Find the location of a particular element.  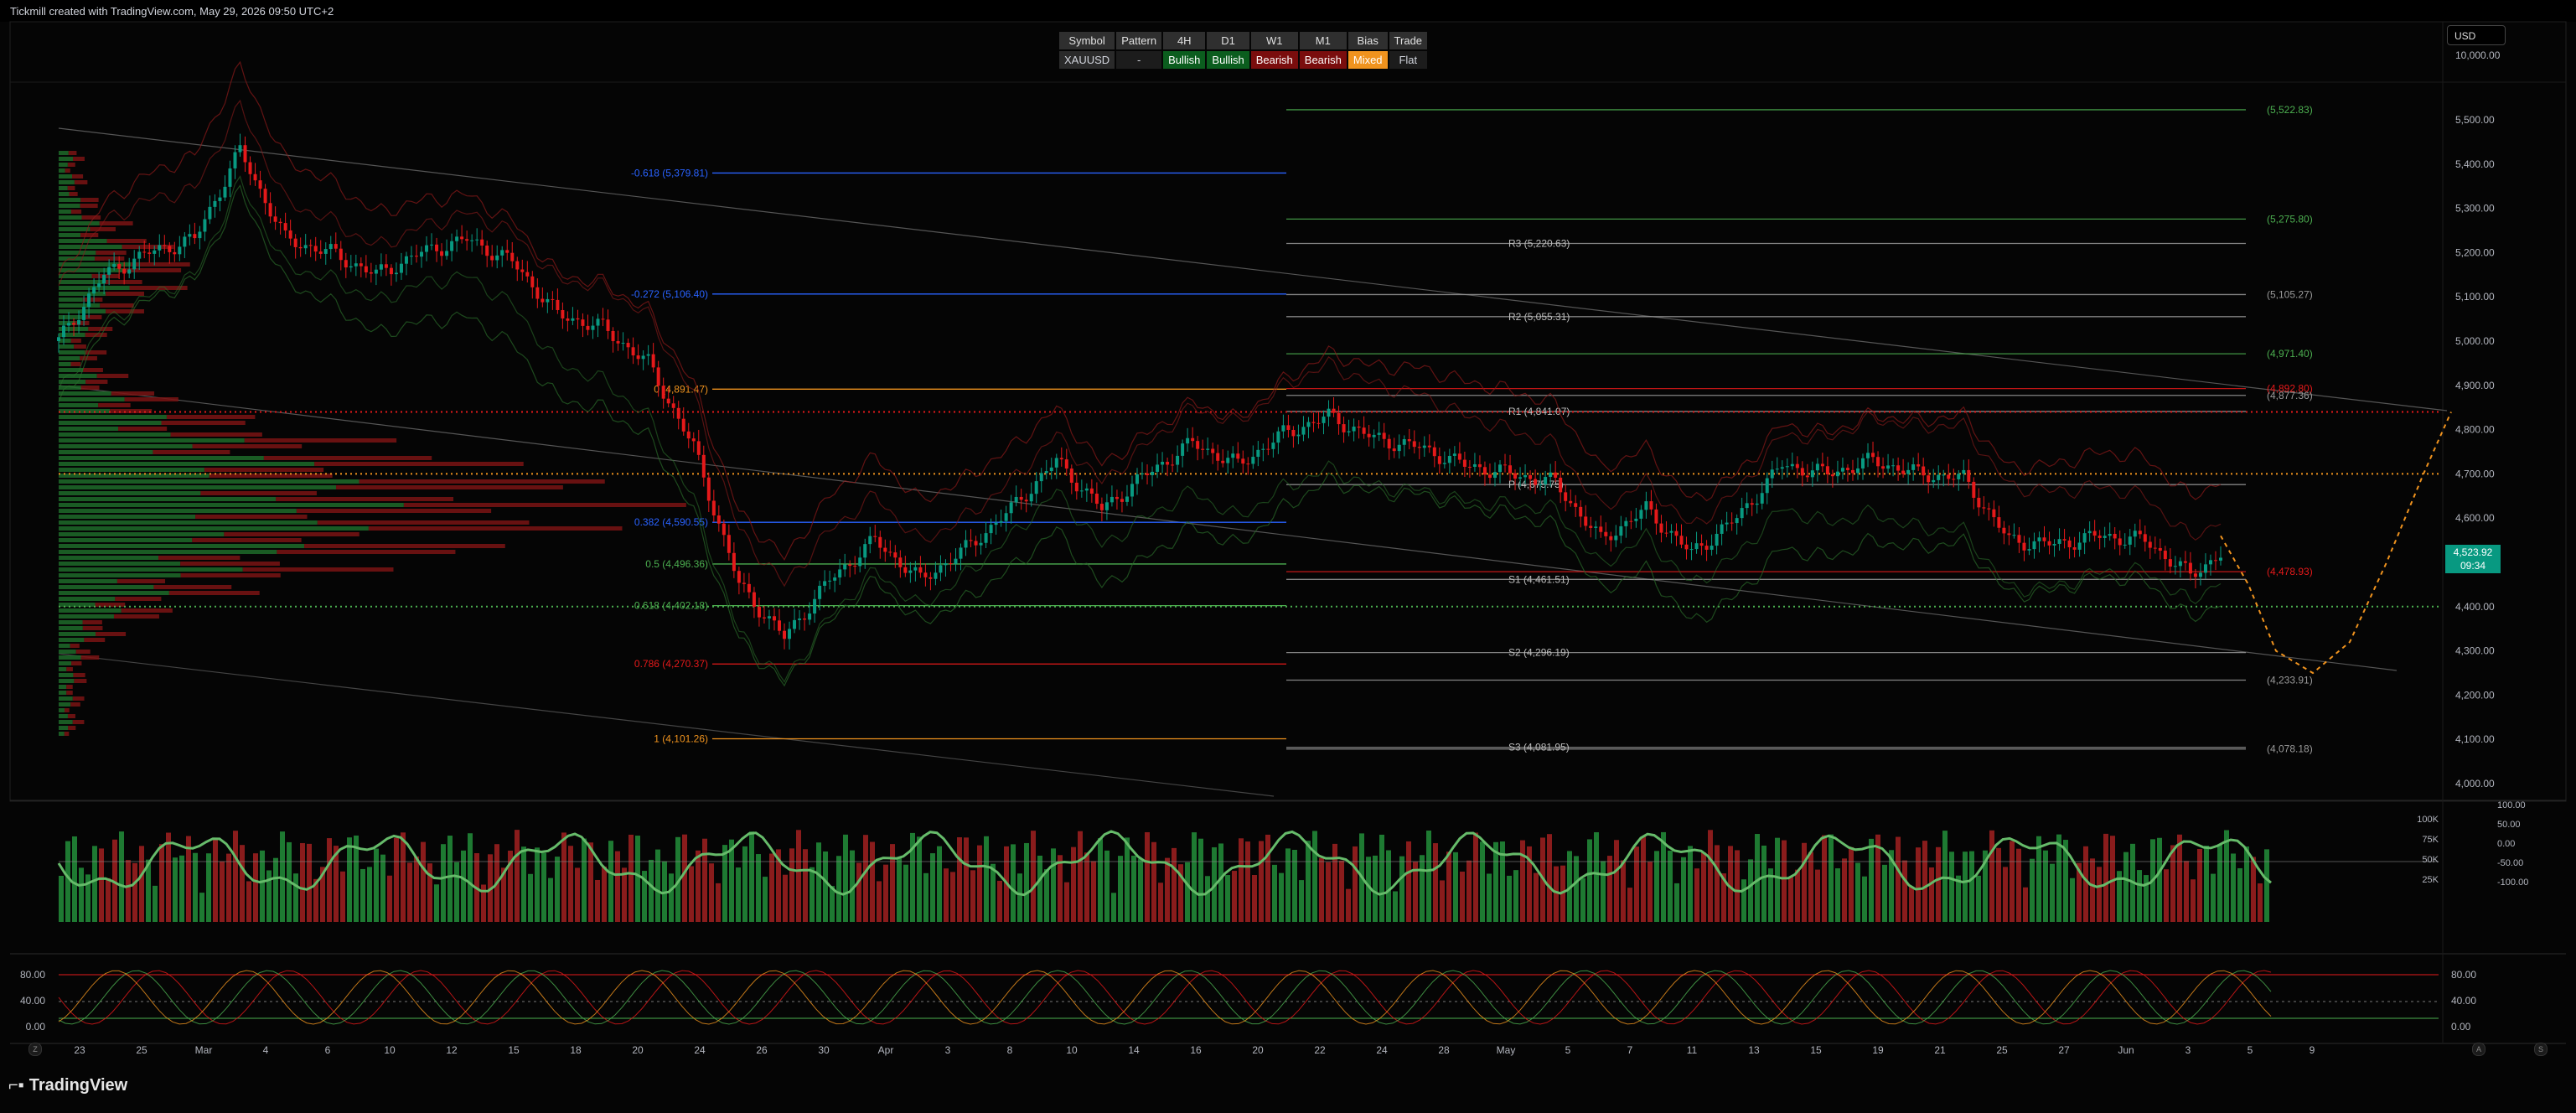

stats-header-7: Trade is located at coordinates (1408, 40).